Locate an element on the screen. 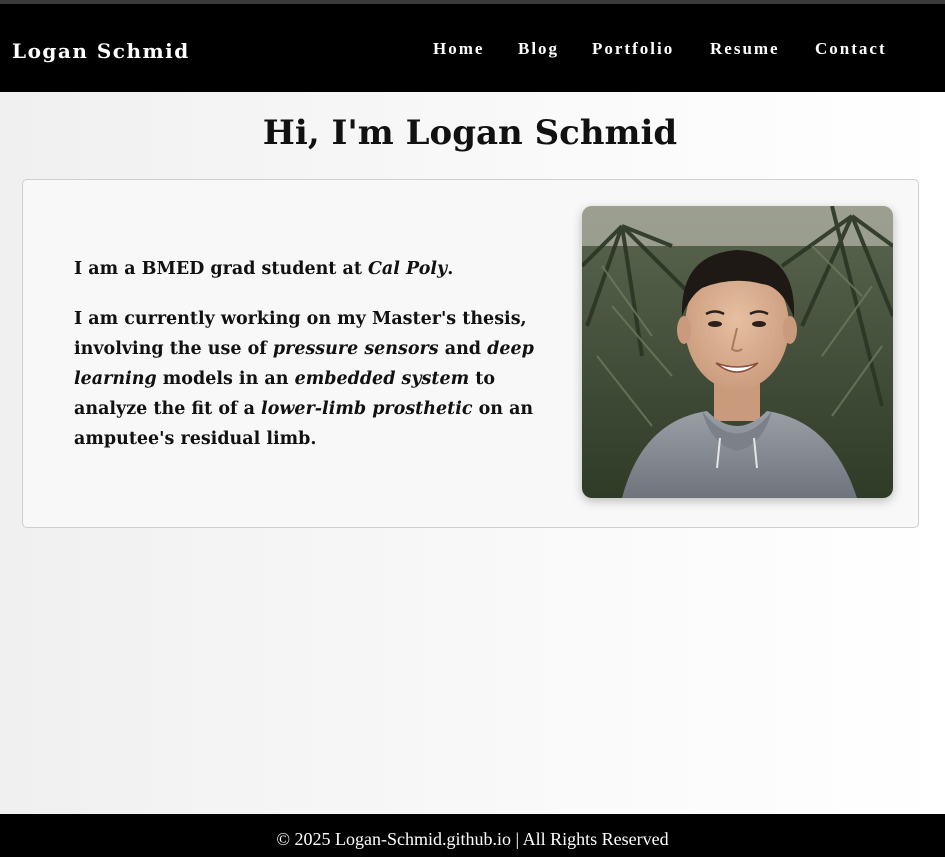 Image resolution: width=945 pixels, height=857 pixels. bio-text-segment: models in an is located at coordinates (225, 379).